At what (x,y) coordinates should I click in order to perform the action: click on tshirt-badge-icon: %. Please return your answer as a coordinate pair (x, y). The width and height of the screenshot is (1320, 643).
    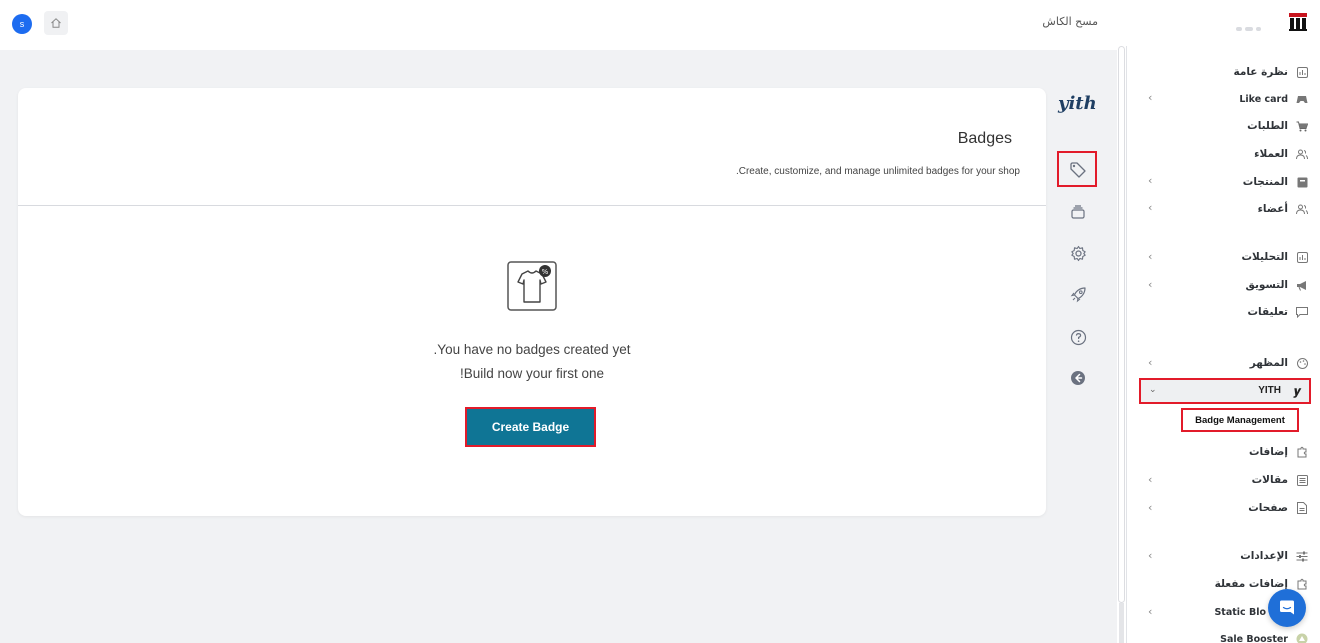
    Looking at the image, I should click on (532, 286).